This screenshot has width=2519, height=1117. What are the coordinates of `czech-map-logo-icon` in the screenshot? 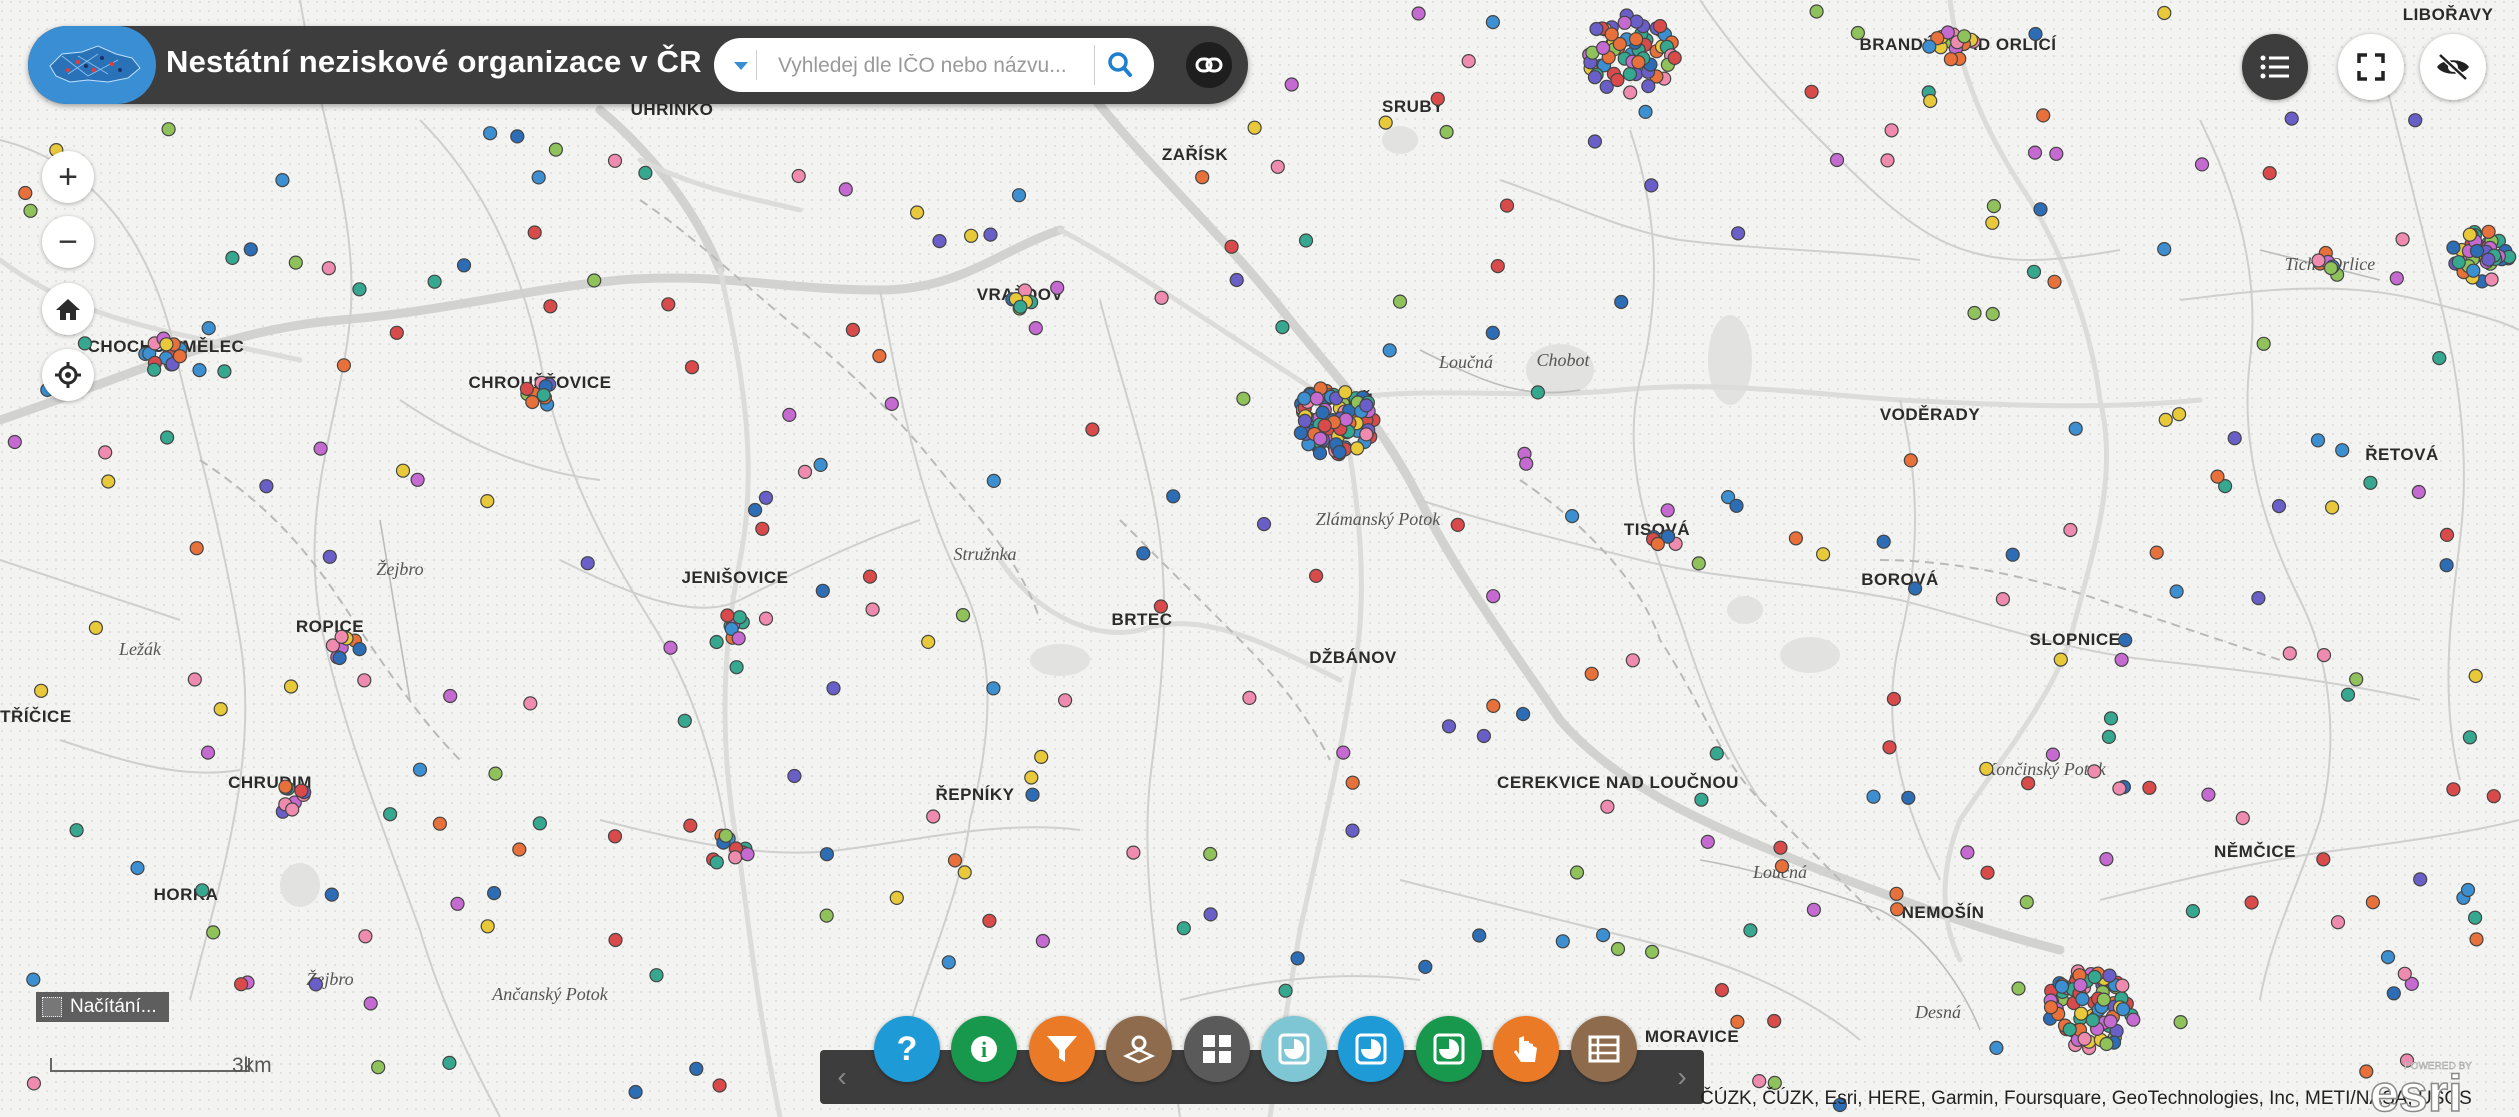 It's located at (92, 65).